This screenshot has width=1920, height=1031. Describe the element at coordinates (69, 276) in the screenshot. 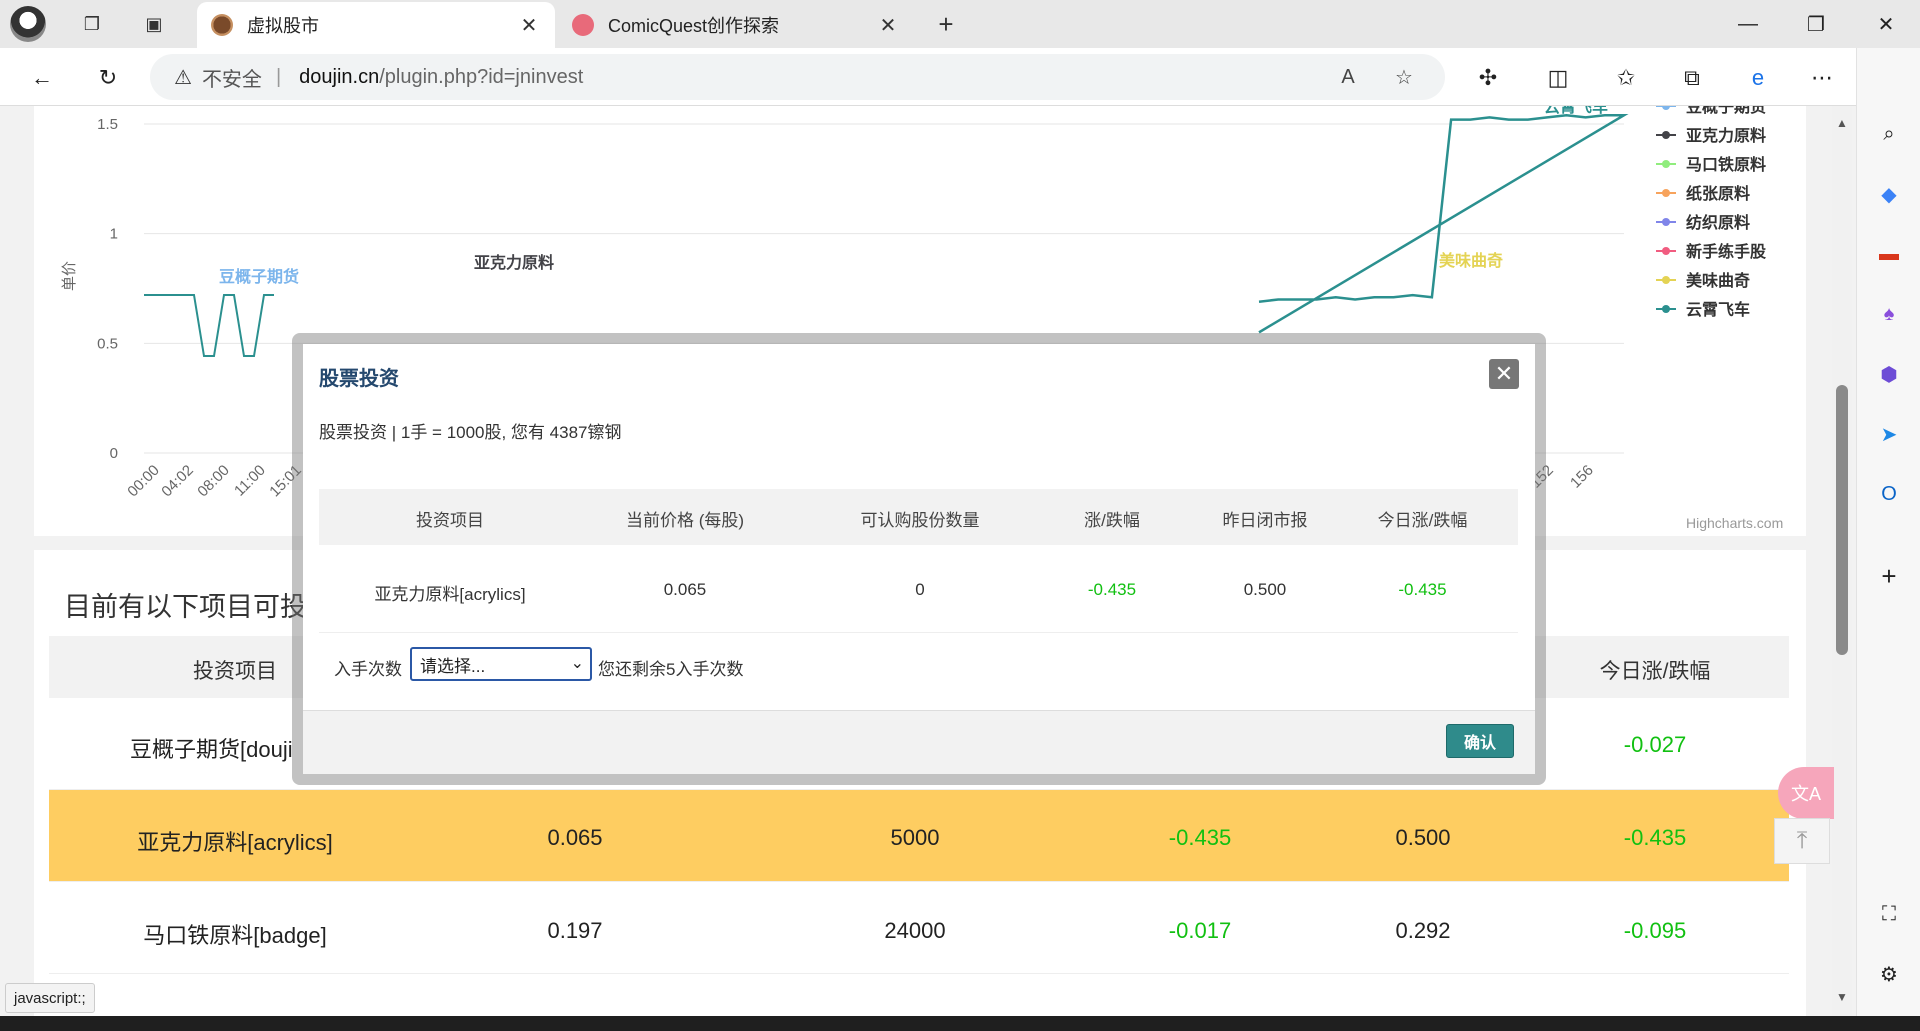

I see `y-axis-title: 单价` at that location.